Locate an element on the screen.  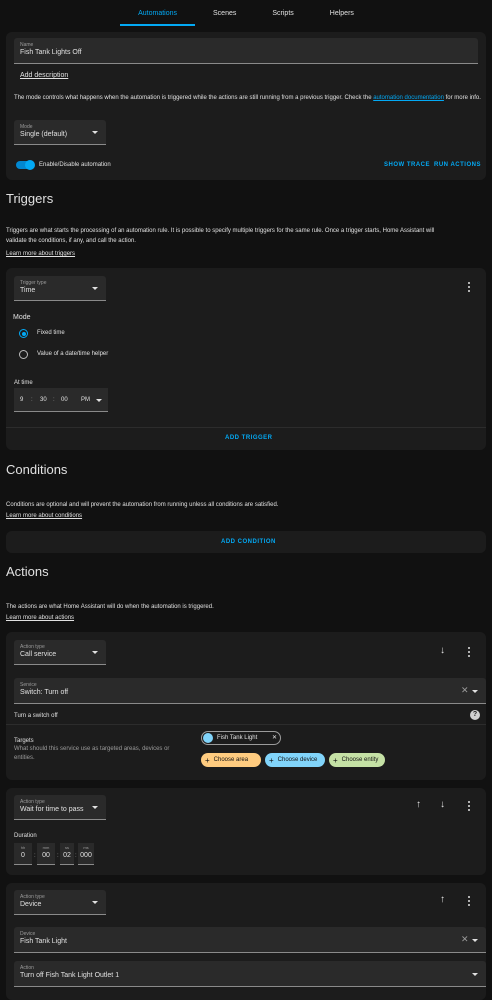
device-action-label: Action is located at coordinates (27, 968).